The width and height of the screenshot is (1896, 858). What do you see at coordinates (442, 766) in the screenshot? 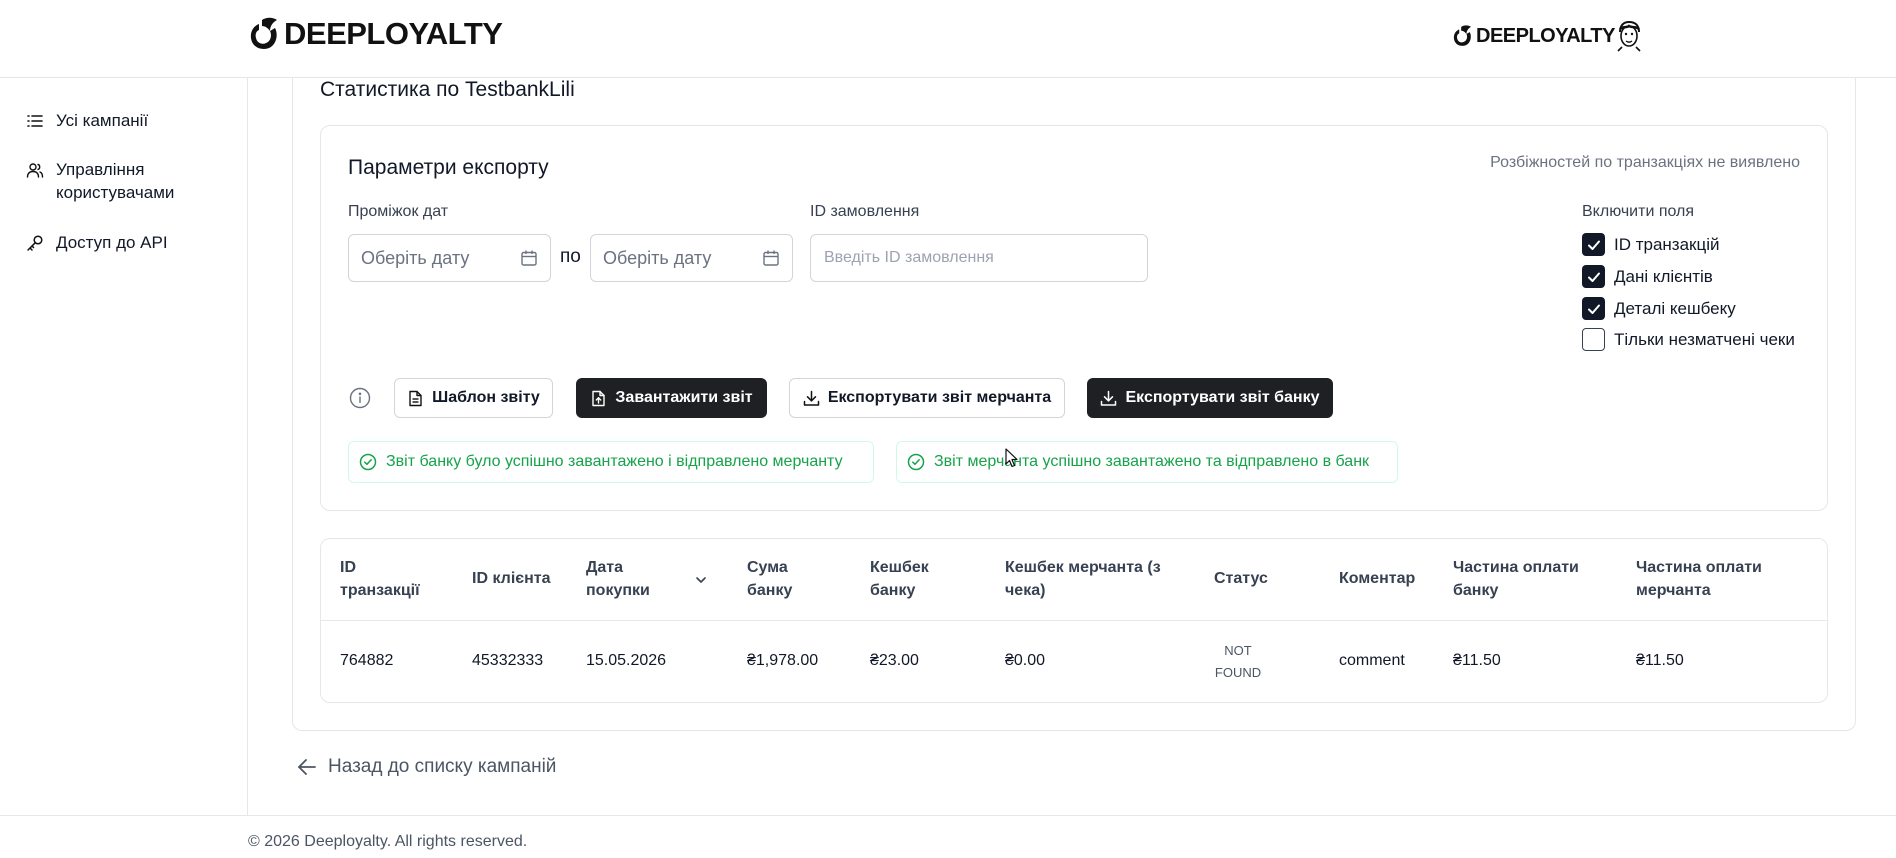
I see `back-link-label: Назад до списку кампаній` at bounding box center [442, 766].